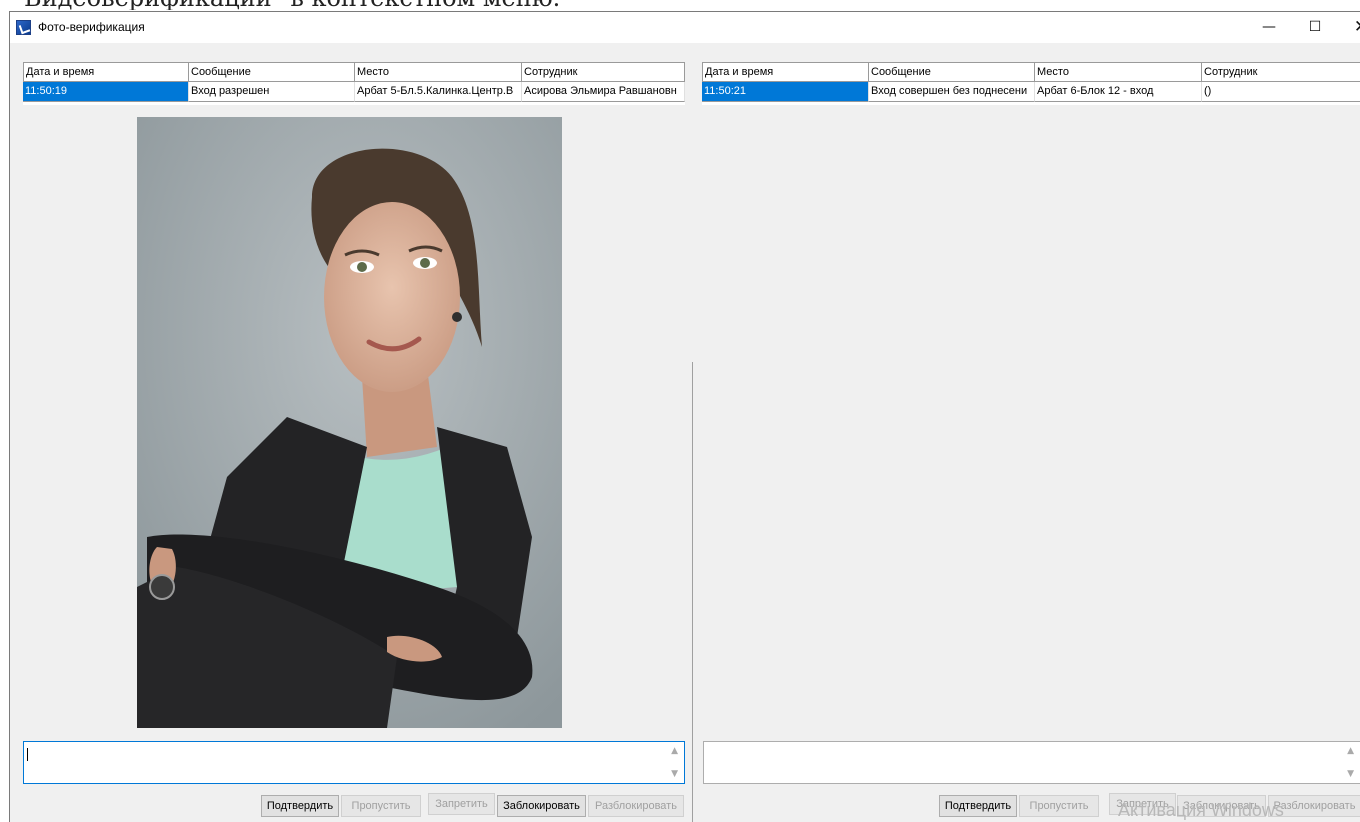  What do you see at coordinates (636, 806) in the screenshot?
I see `left-unblock-button: Разблокировать` at bounding box center [636, 806].